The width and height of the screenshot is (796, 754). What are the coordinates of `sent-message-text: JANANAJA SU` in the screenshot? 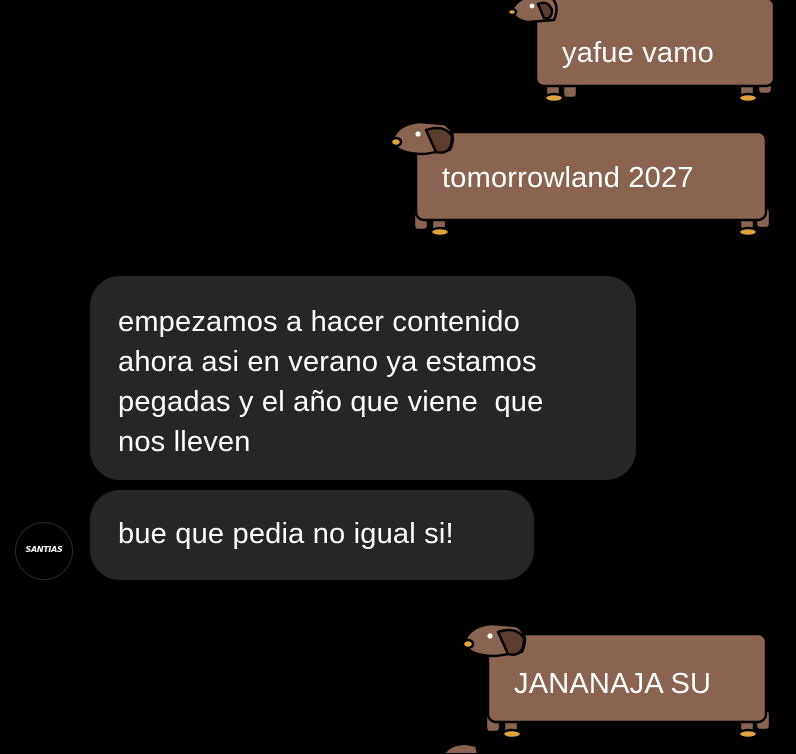 It's located at (613, 684).